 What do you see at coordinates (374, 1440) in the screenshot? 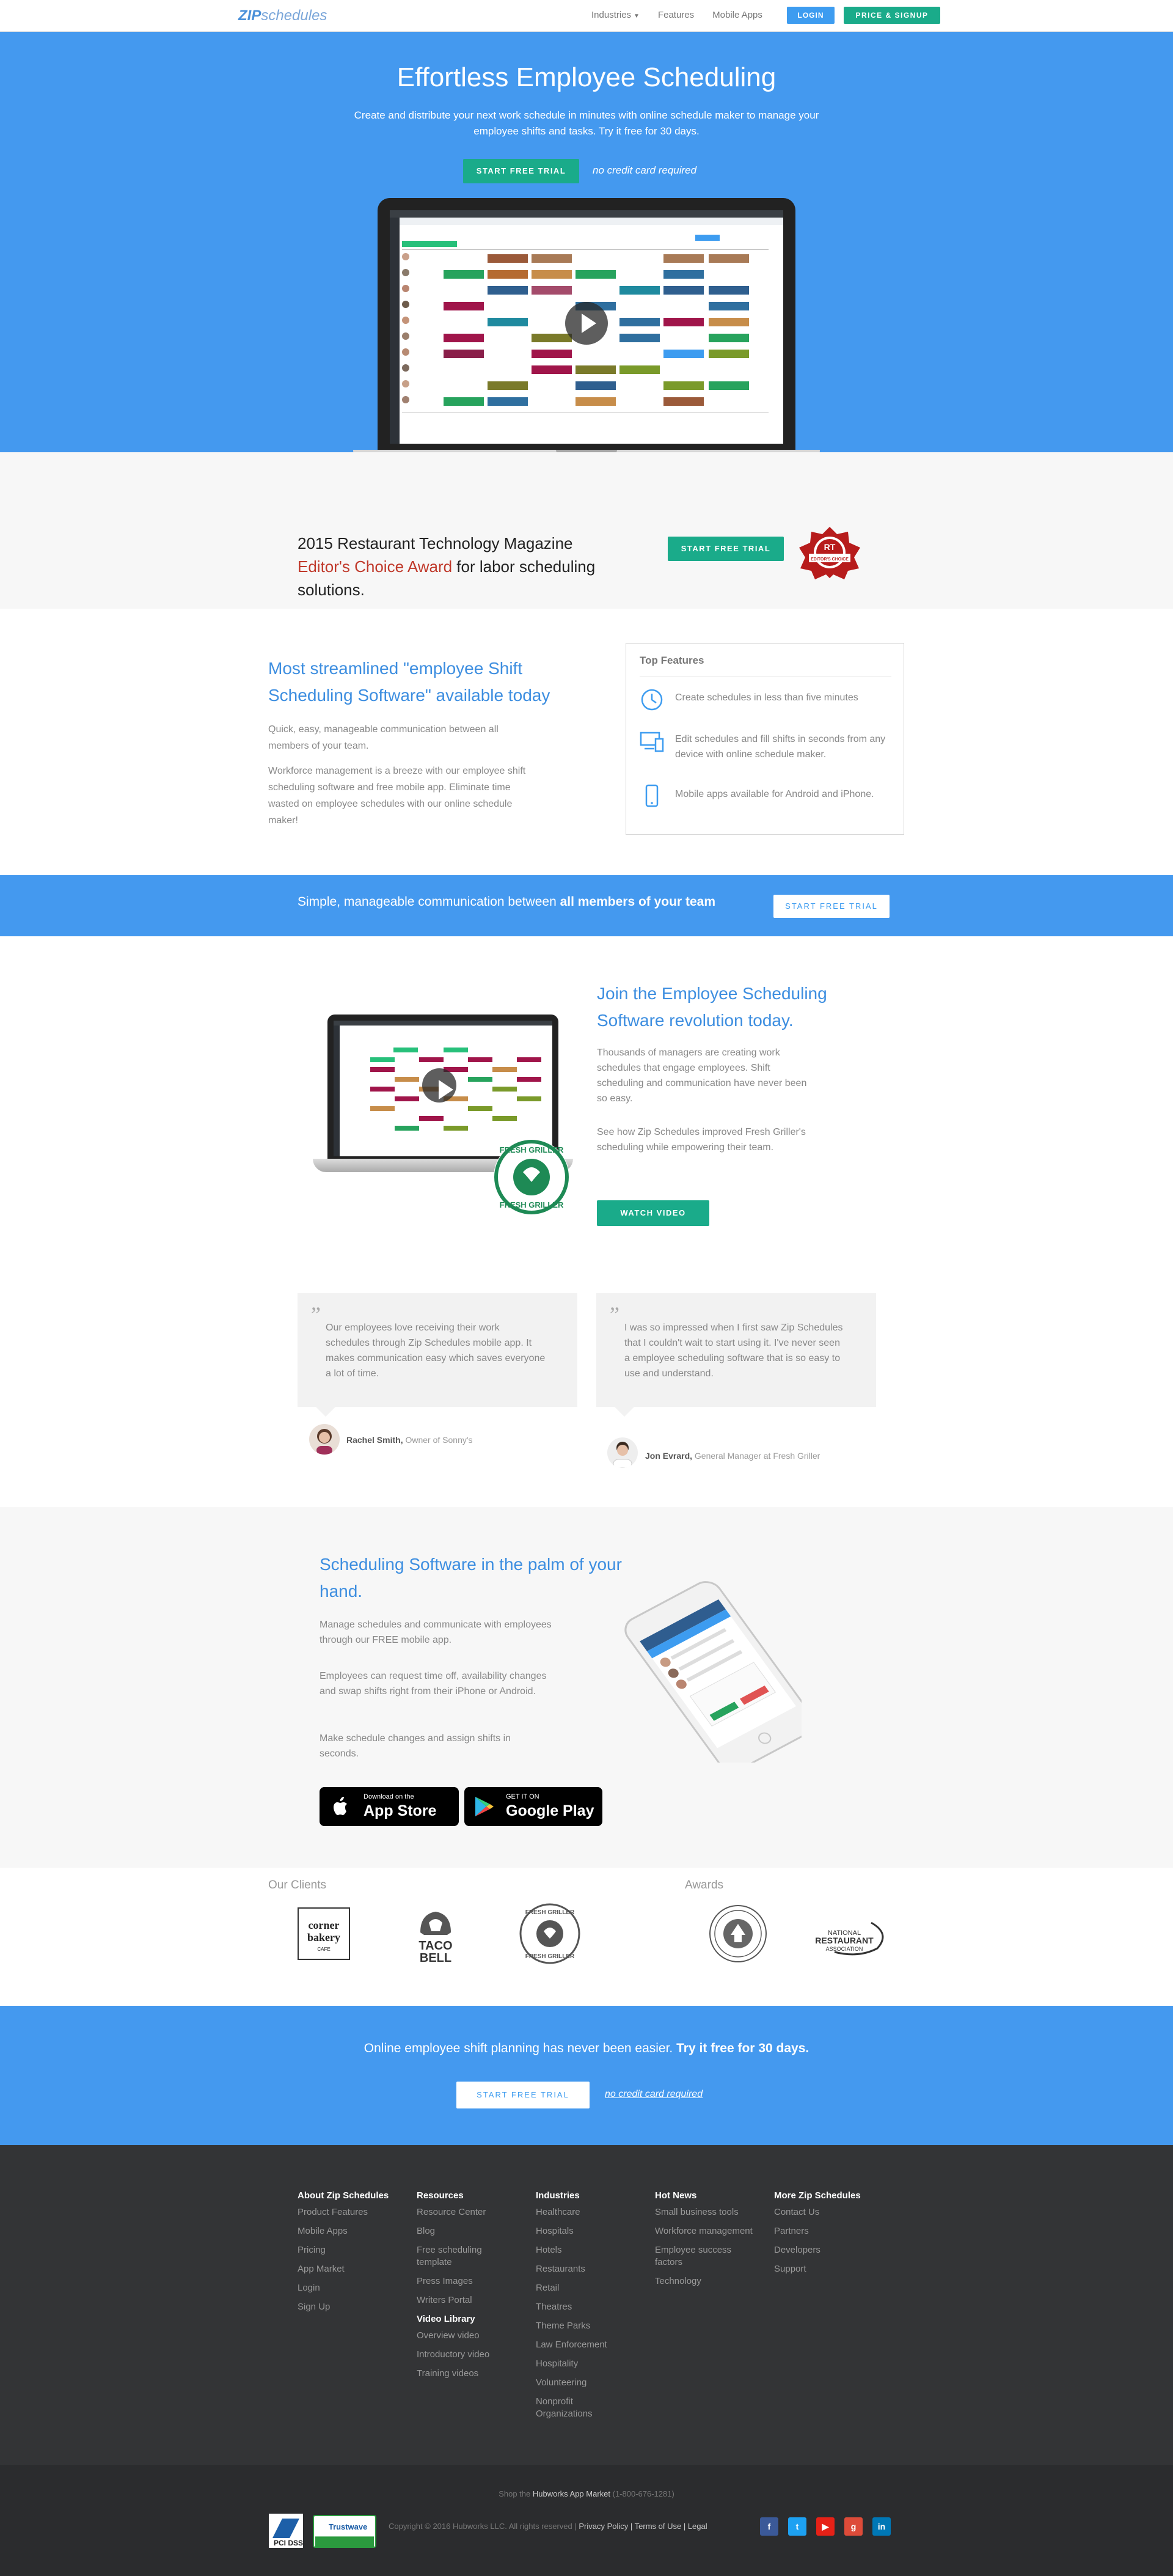
I see `author-name: Rachel Smith,` at bounding box center [374, 1440].